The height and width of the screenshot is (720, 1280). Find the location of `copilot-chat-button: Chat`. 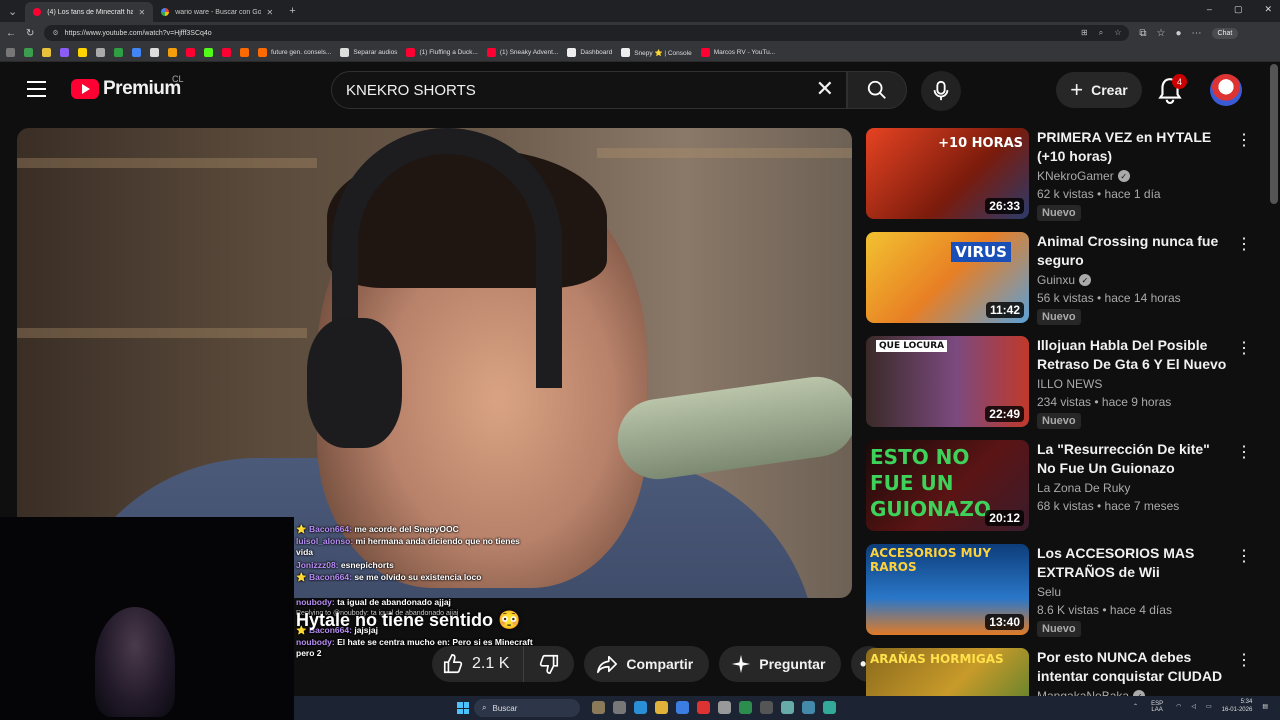

copilot-chat-button: Chat is located at coordinates (1225, 33).